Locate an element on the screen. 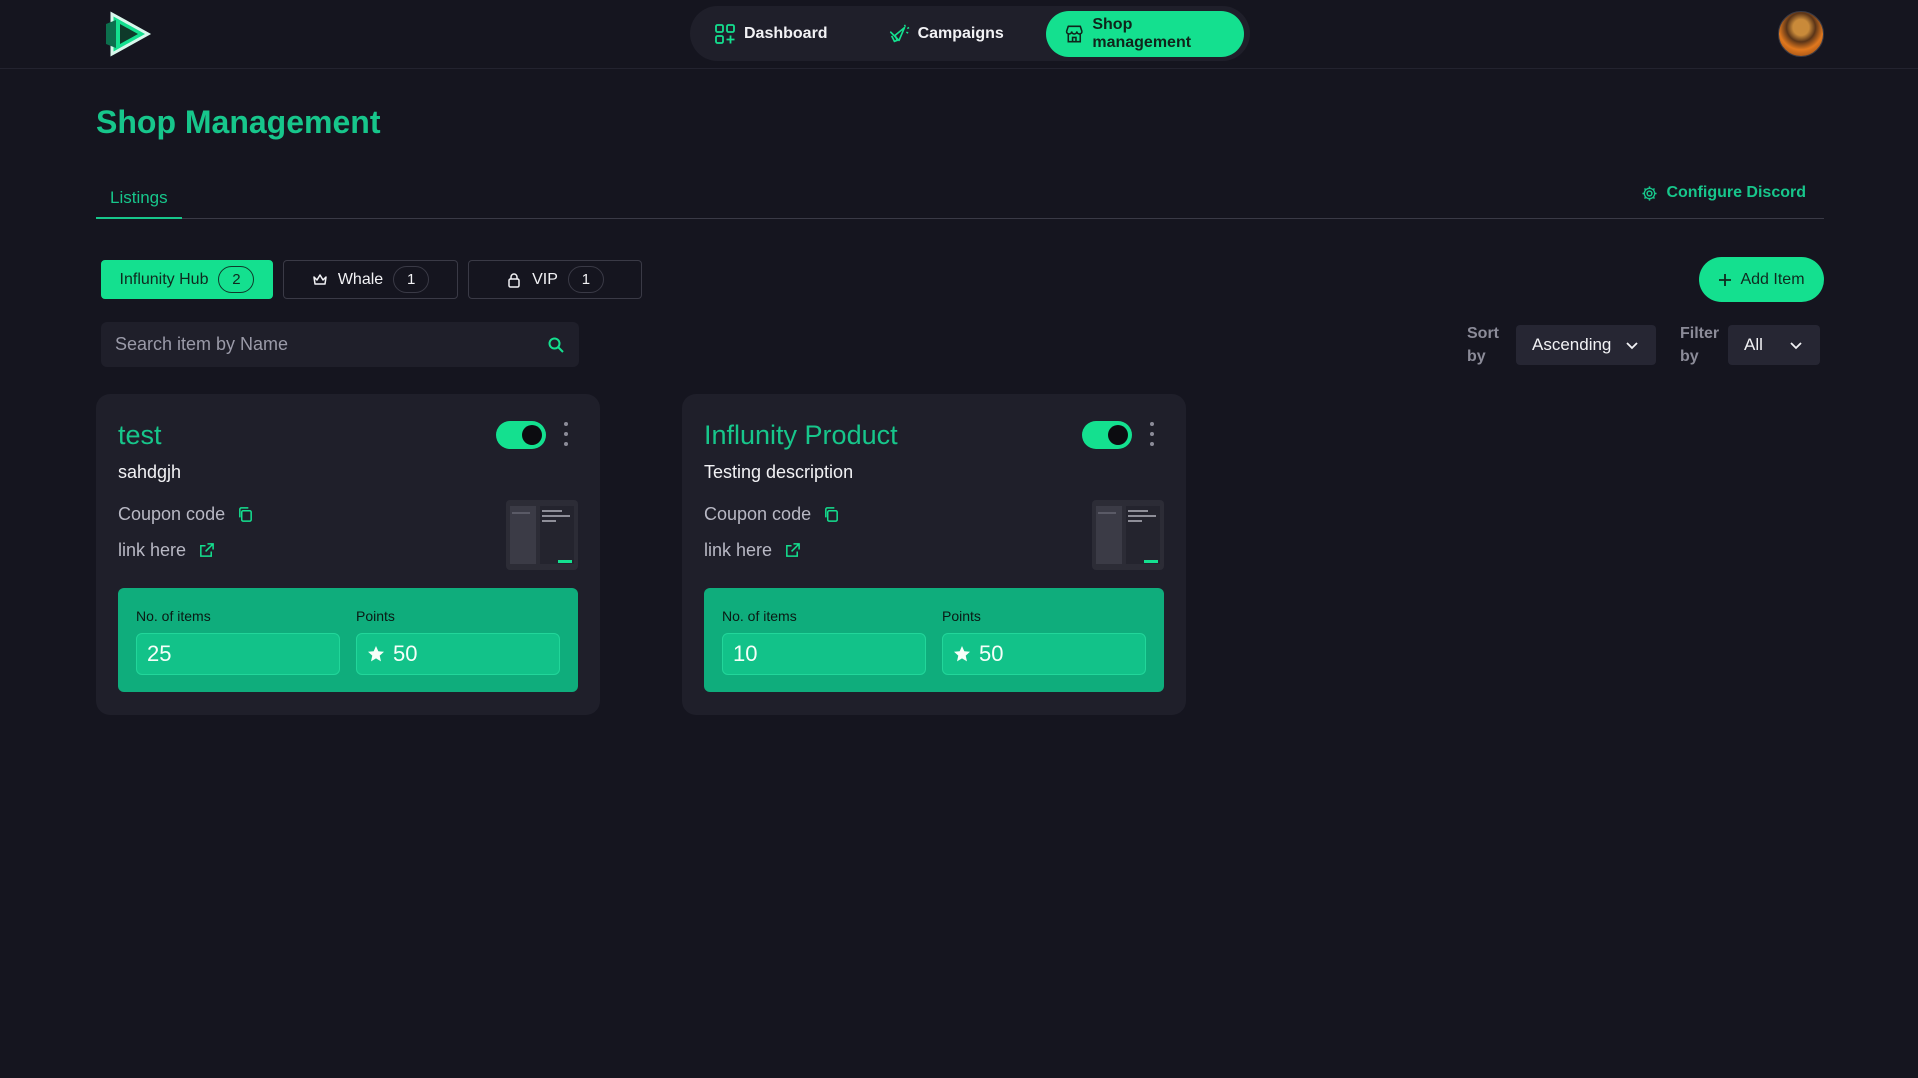  category-label: Influnity Hub is located at coordinates (164, 279).